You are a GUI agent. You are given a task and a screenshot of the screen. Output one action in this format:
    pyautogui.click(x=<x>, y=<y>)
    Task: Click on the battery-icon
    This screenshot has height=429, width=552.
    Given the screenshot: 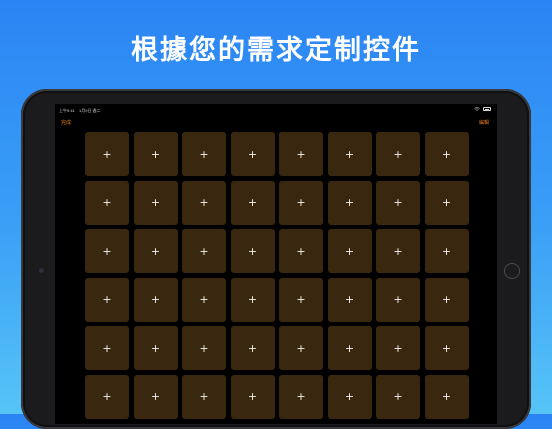 What is the action you would take?
    pyautogui.click(x=487, y=109)
    